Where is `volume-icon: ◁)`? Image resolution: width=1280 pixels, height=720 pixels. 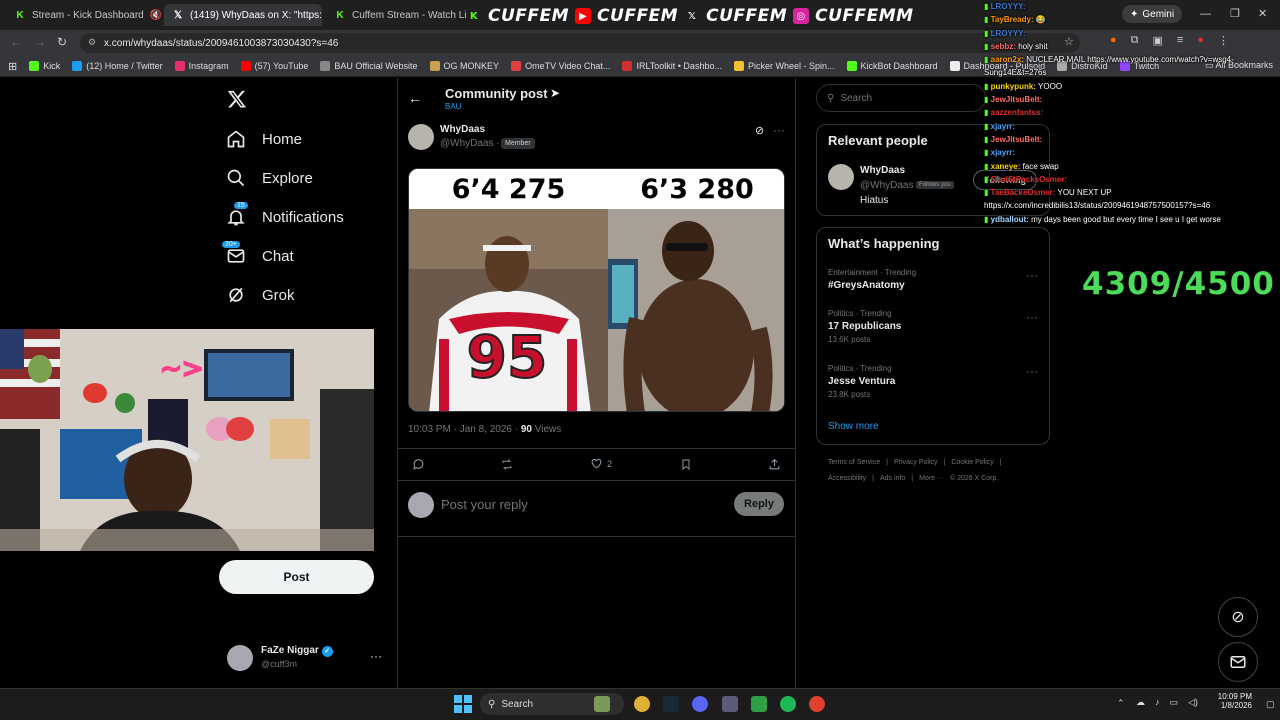 volume-icon: ◁) is located at coordinates (1193, 702).